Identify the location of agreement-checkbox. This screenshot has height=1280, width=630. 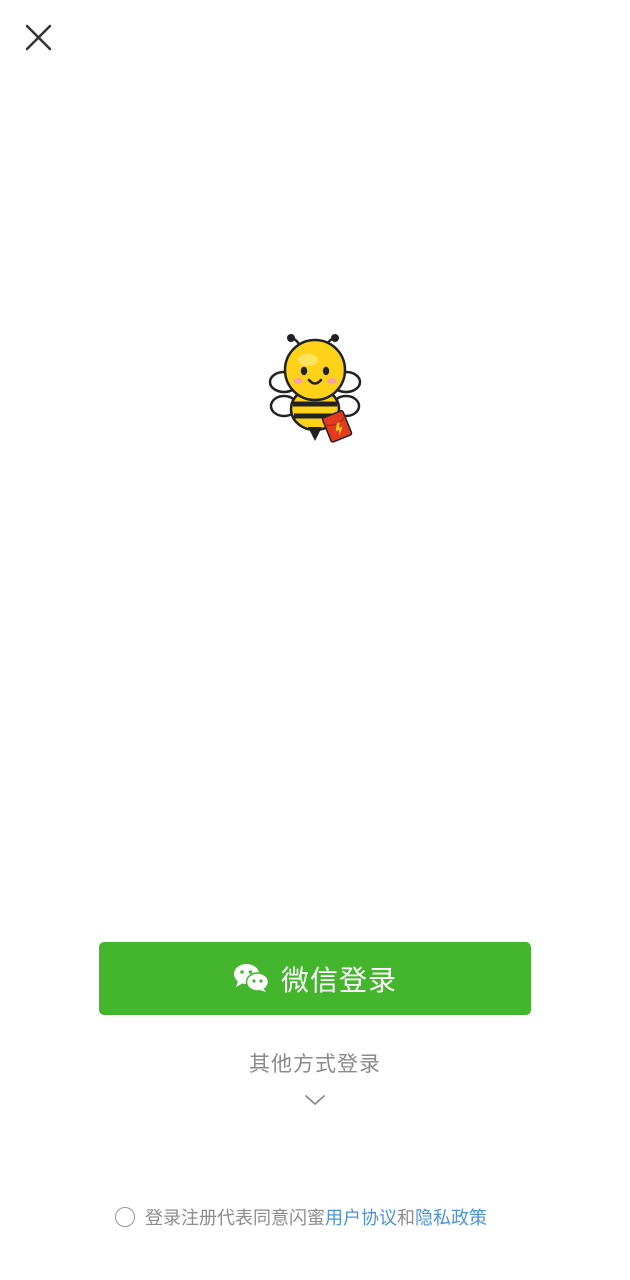
(125, 1217).